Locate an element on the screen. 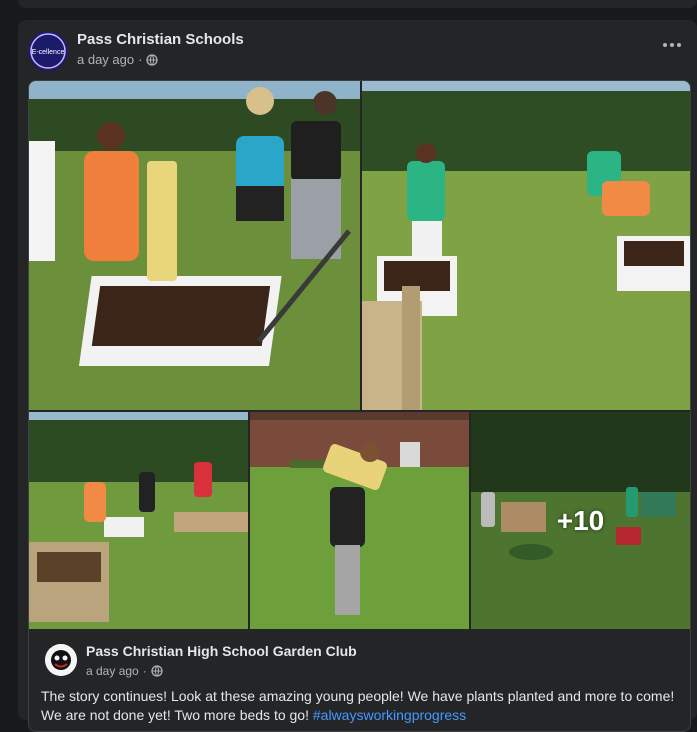 Image resolution: width=697 pixels, height=732 pixels. post-meta: a day ago · is located at coordinates (118, 59).